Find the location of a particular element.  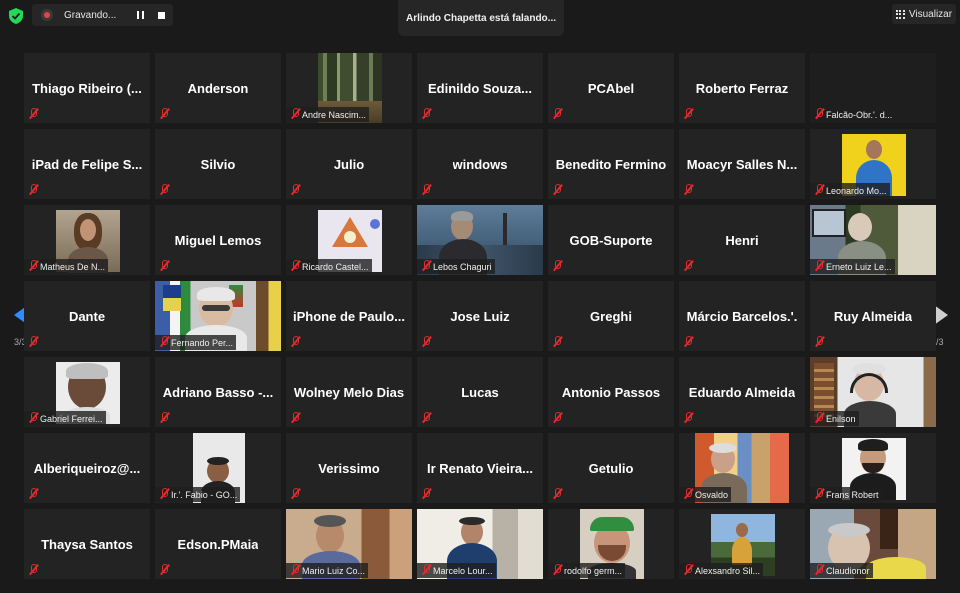

next-page-arrow-icon is located at coordinates (941, 315).